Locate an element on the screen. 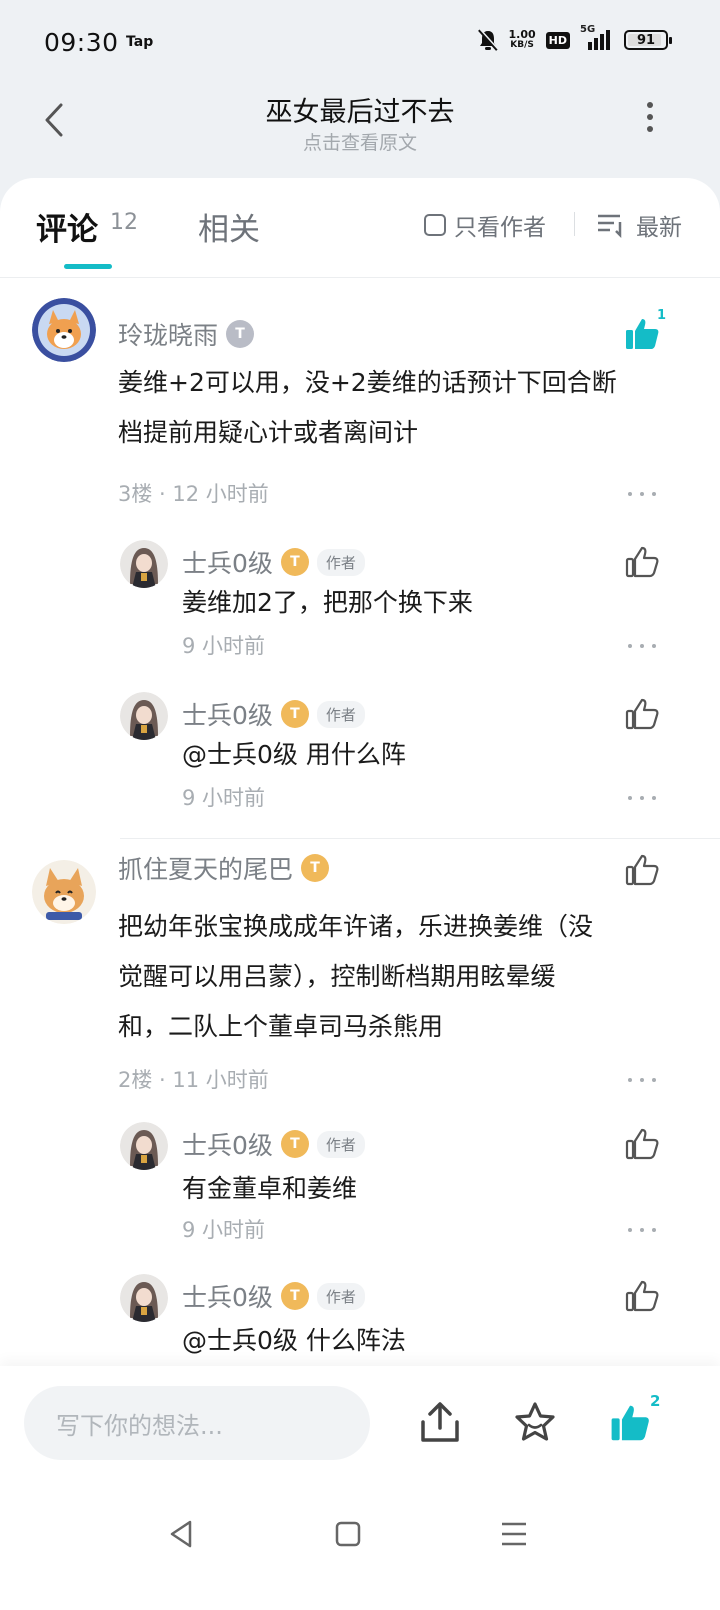 This screenshot has height=1610, width=720. net-speed-unit: KB/S is located at coordinates (522, 45).